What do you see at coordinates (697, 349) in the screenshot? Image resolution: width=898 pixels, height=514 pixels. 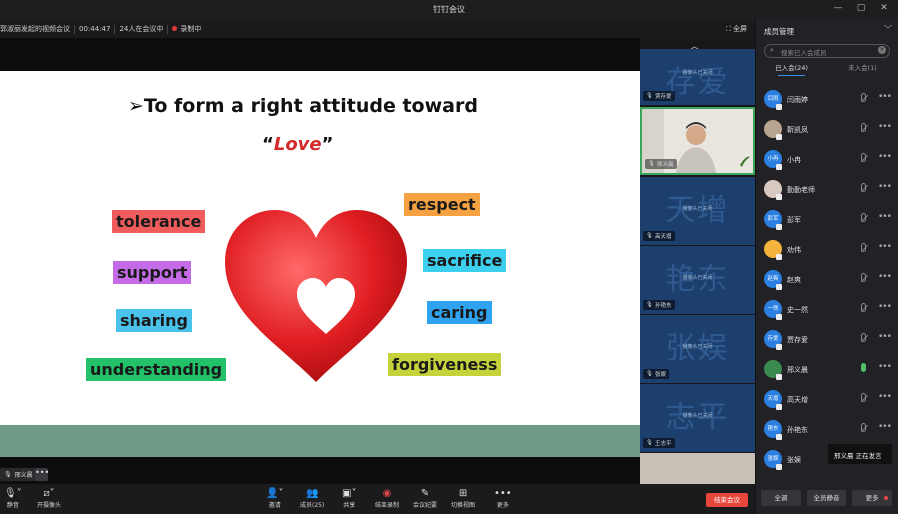 I see `thumbnail: 张娱 摄像头已关闭 🎙 张娱` at bounding box center [697, 349].